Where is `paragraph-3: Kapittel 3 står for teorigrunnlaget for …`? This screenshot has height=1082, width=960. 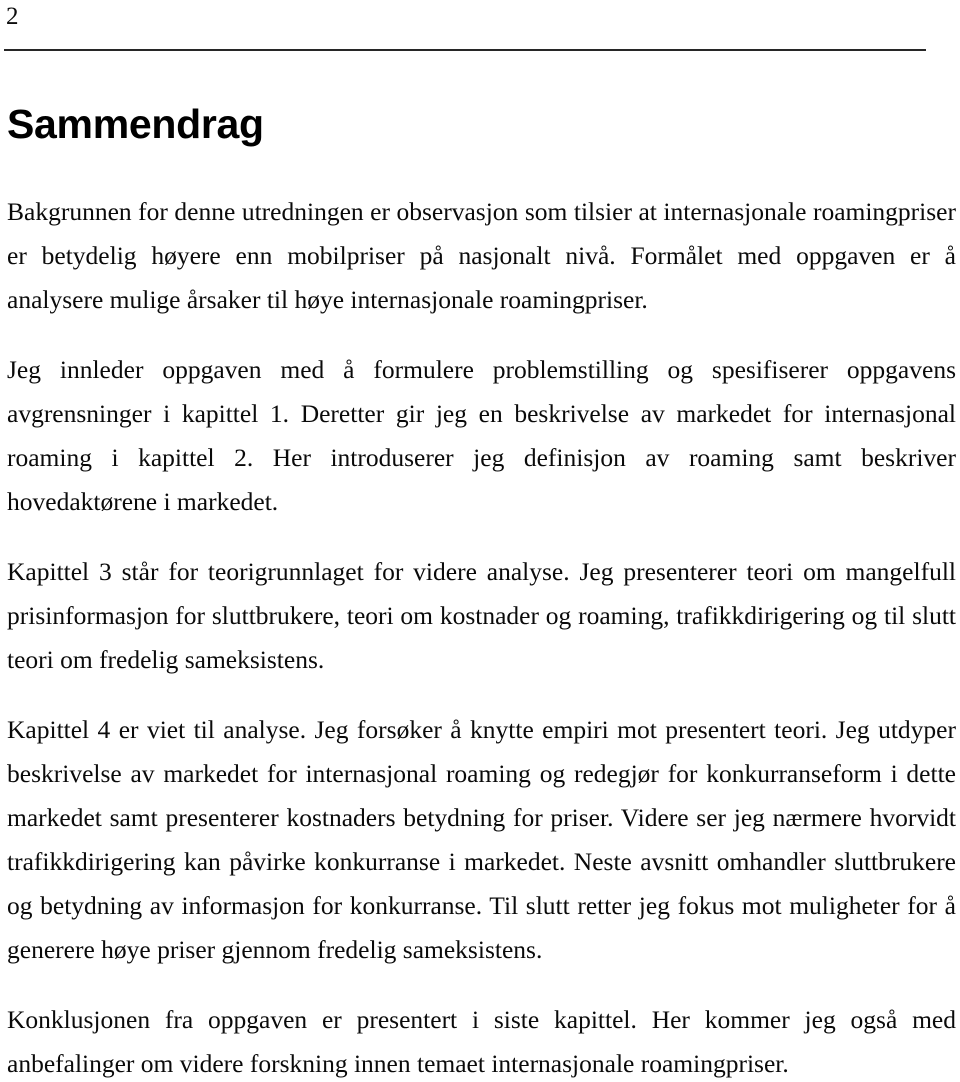 paragraph-3: Kapittel 3 står for teorigrunnlaget for … is located at coordinates (481, 615).